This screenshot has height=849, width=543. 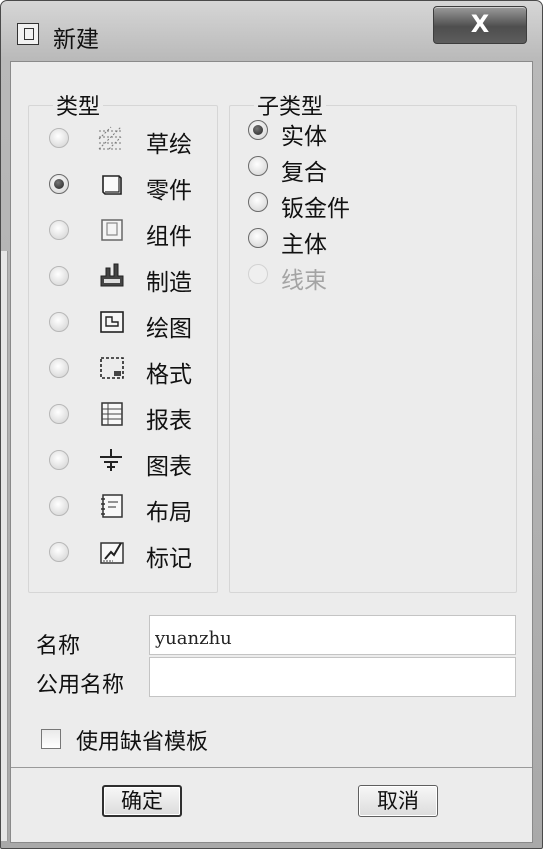 I want to click on type-option-label: 格式, so click(x=169, y=375).